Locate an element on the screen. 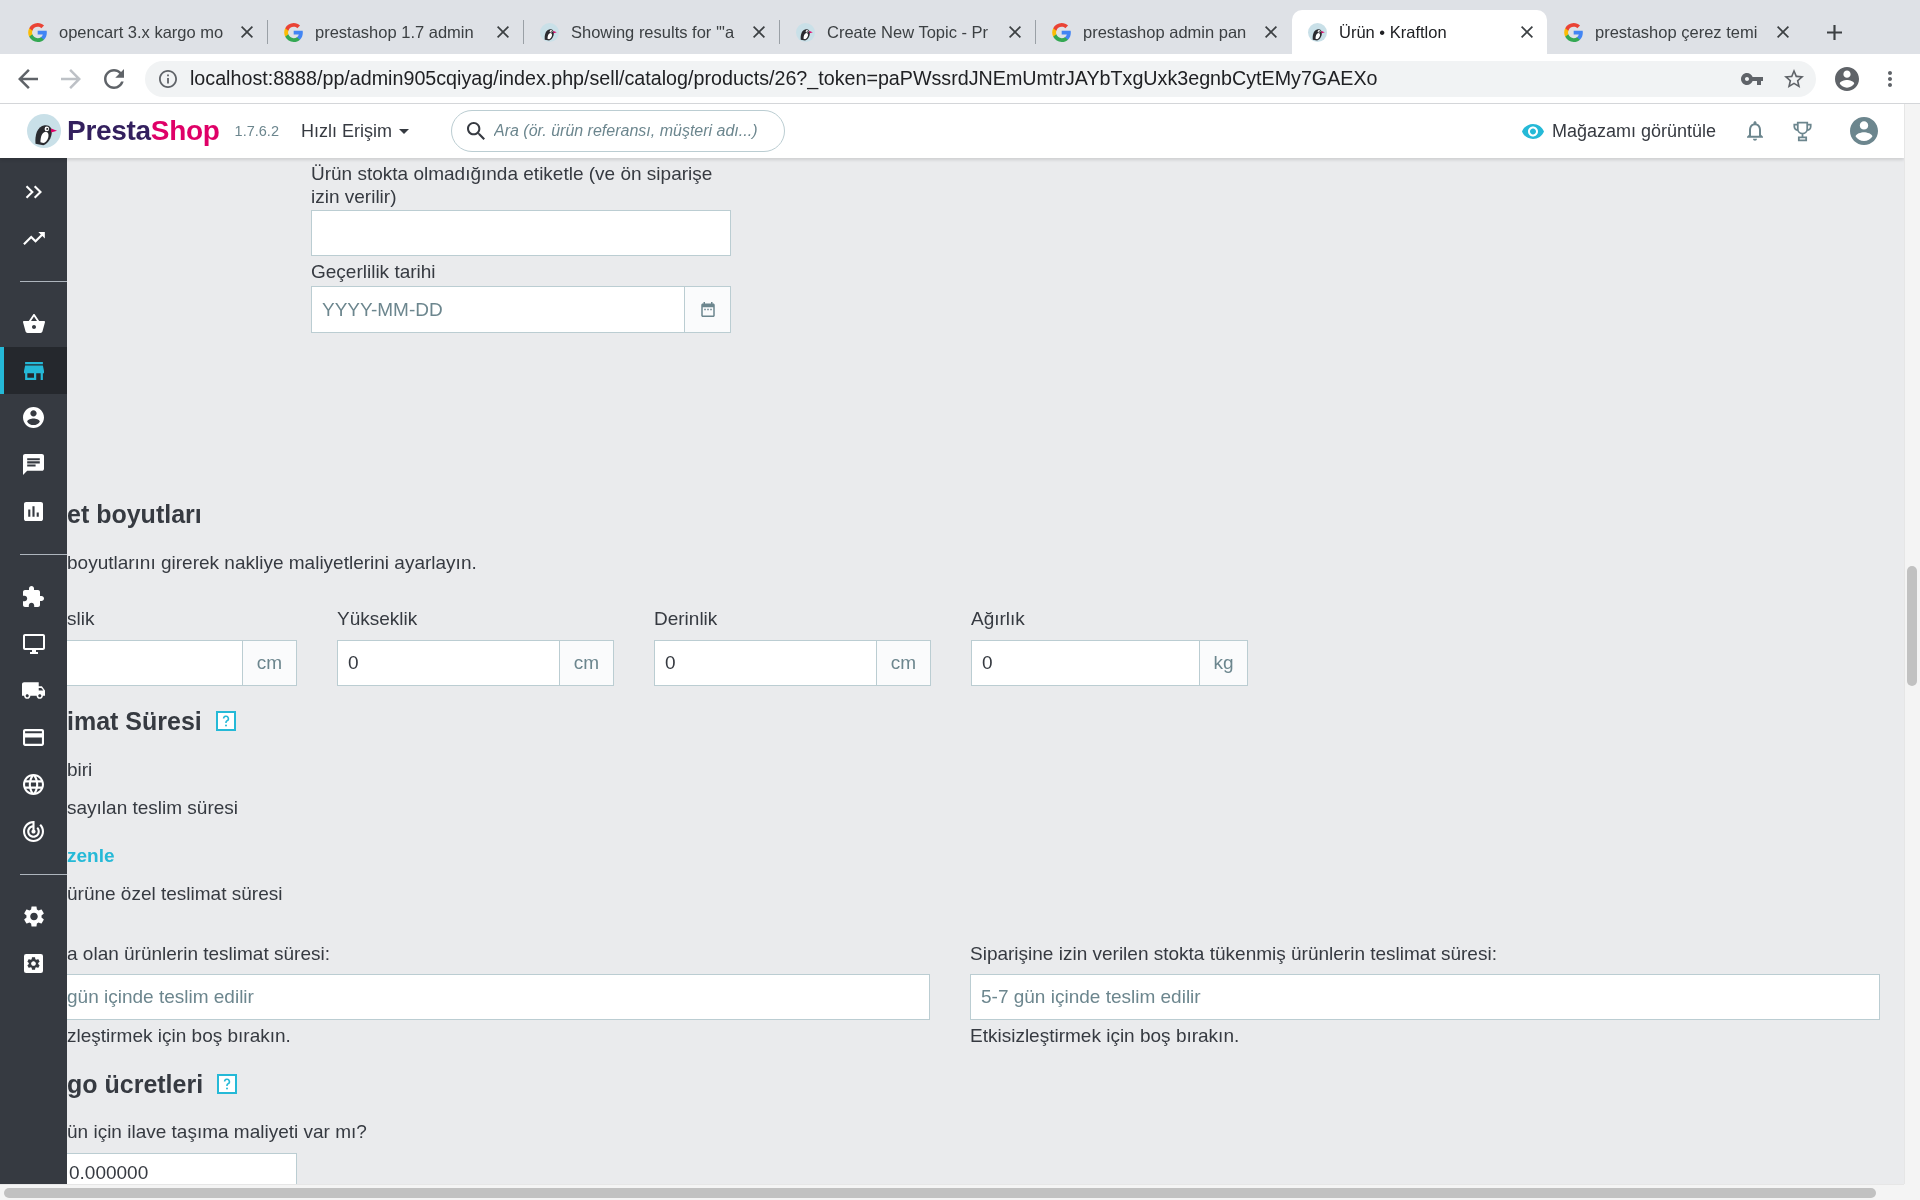 This screenshot has height=1200, width=1920. field-label: Siparişine izin verilen stokta tükenmiş ürünlerin teslimat süresi: is located at coordinates (1234, 954).